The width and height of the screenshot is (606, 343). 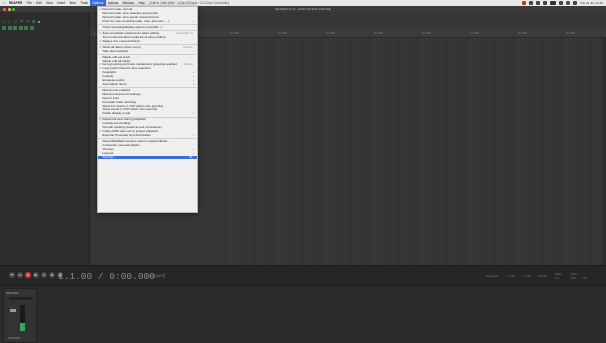 What do you see at coordinates (106, 276) in the screenshot?
I see `time-display: 1.1.00 / 0:00.000` at bounding box center [106, 276].